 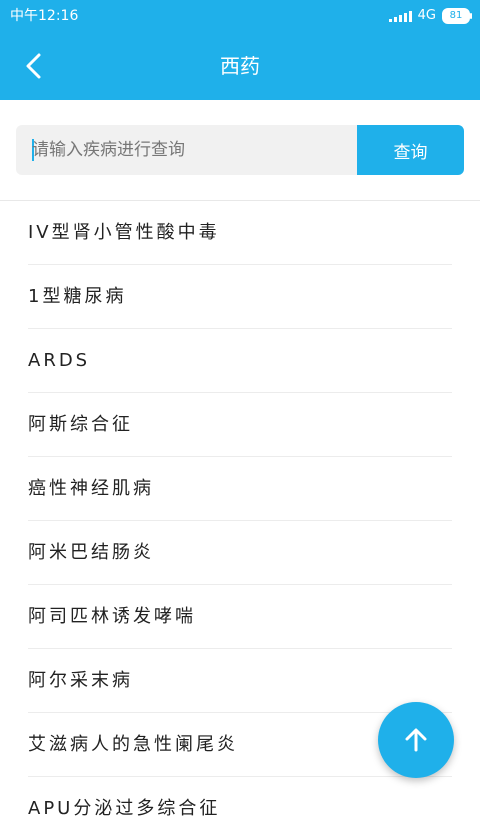 What do you see at coordinates (410, 150) in the screenshot?
I see `search-button: 查询` at bounding box center [410, 150].